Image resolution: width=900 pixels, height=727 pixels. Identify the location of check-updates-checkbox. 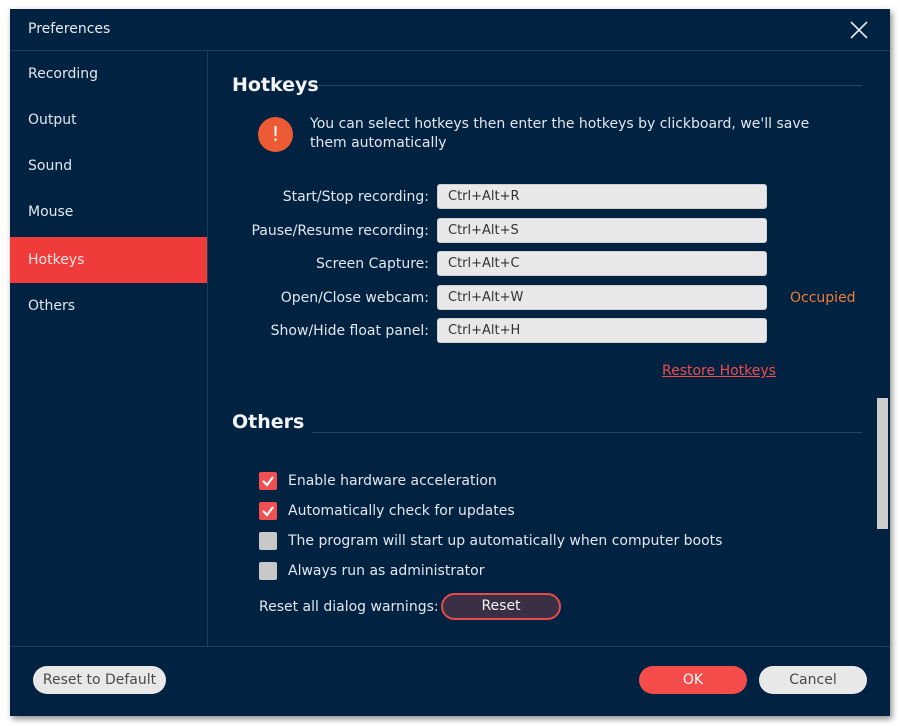
(268, 511).